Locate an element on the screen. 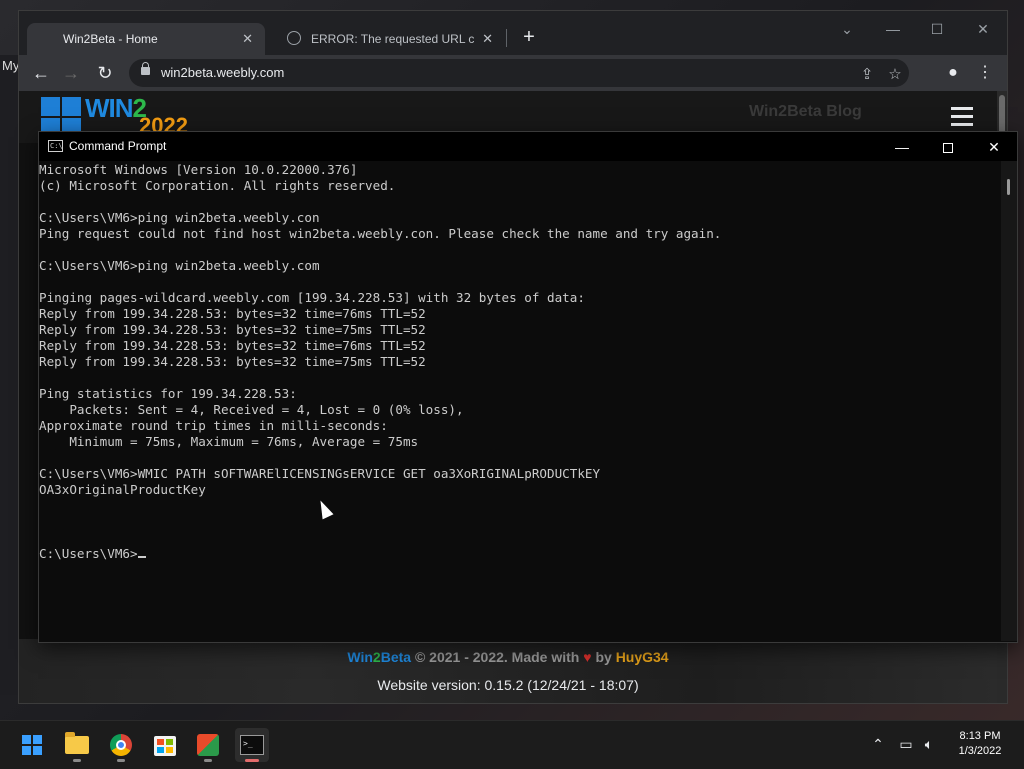 The width and height of the screenshot is (1024, 769). maximize-button is located at coordinates (948, 147).